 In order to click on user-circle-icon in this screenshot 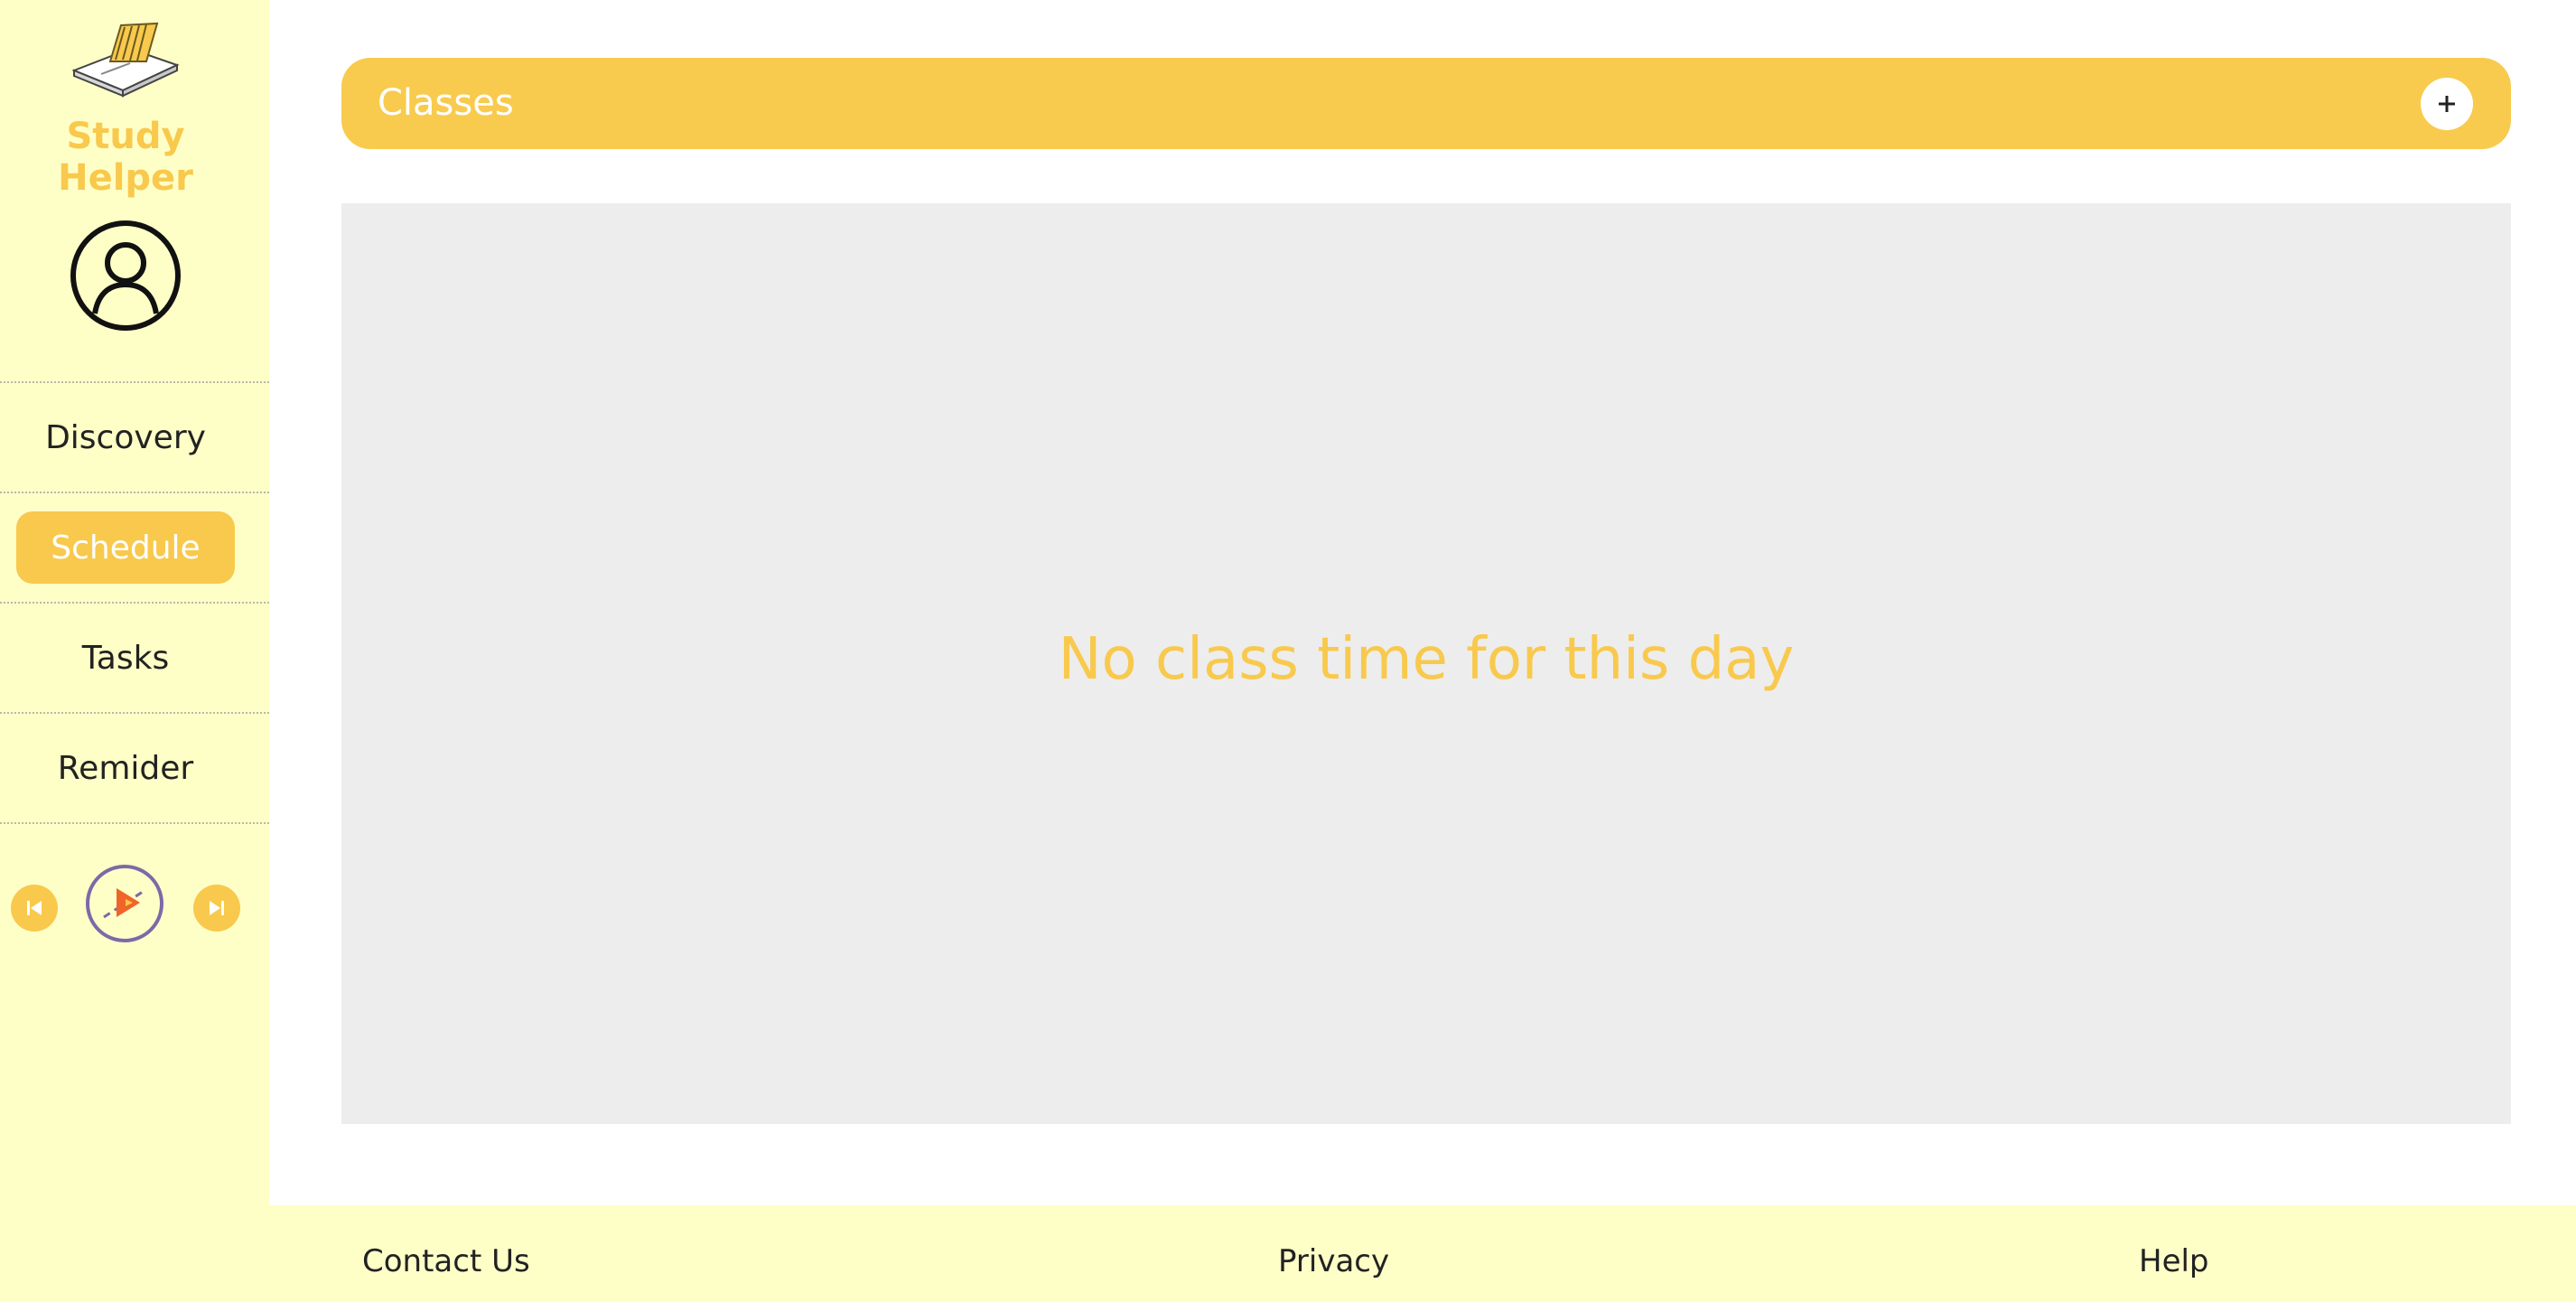, I will do `click(126, 275)`.